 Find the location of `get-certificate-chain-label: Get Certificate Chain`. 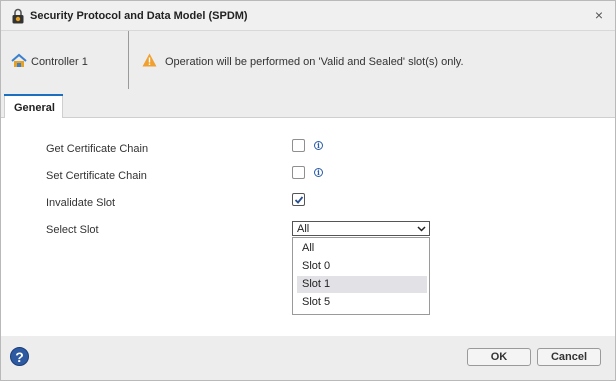

get-certificate-chain-label: Get Certificate Chain is located at coordinates (97, 149).